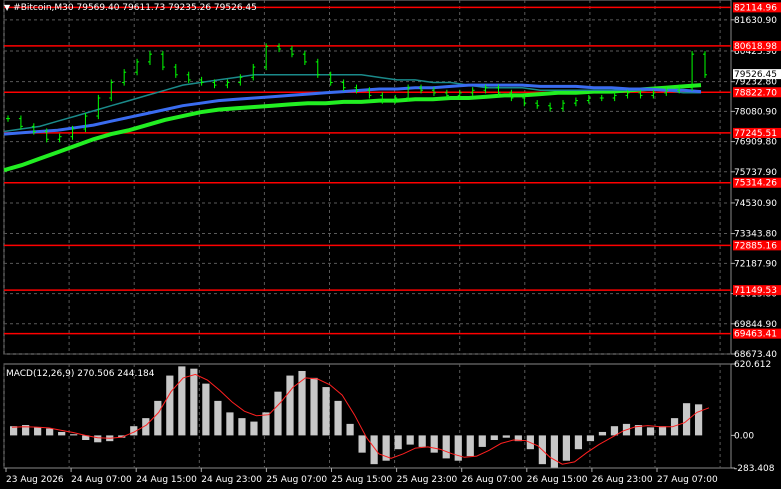  What do you see at coordinates (101, 480) in the screenshot?
I see `time-tick-label: 24 Aug 07:00` at bounding box center [101, 480].